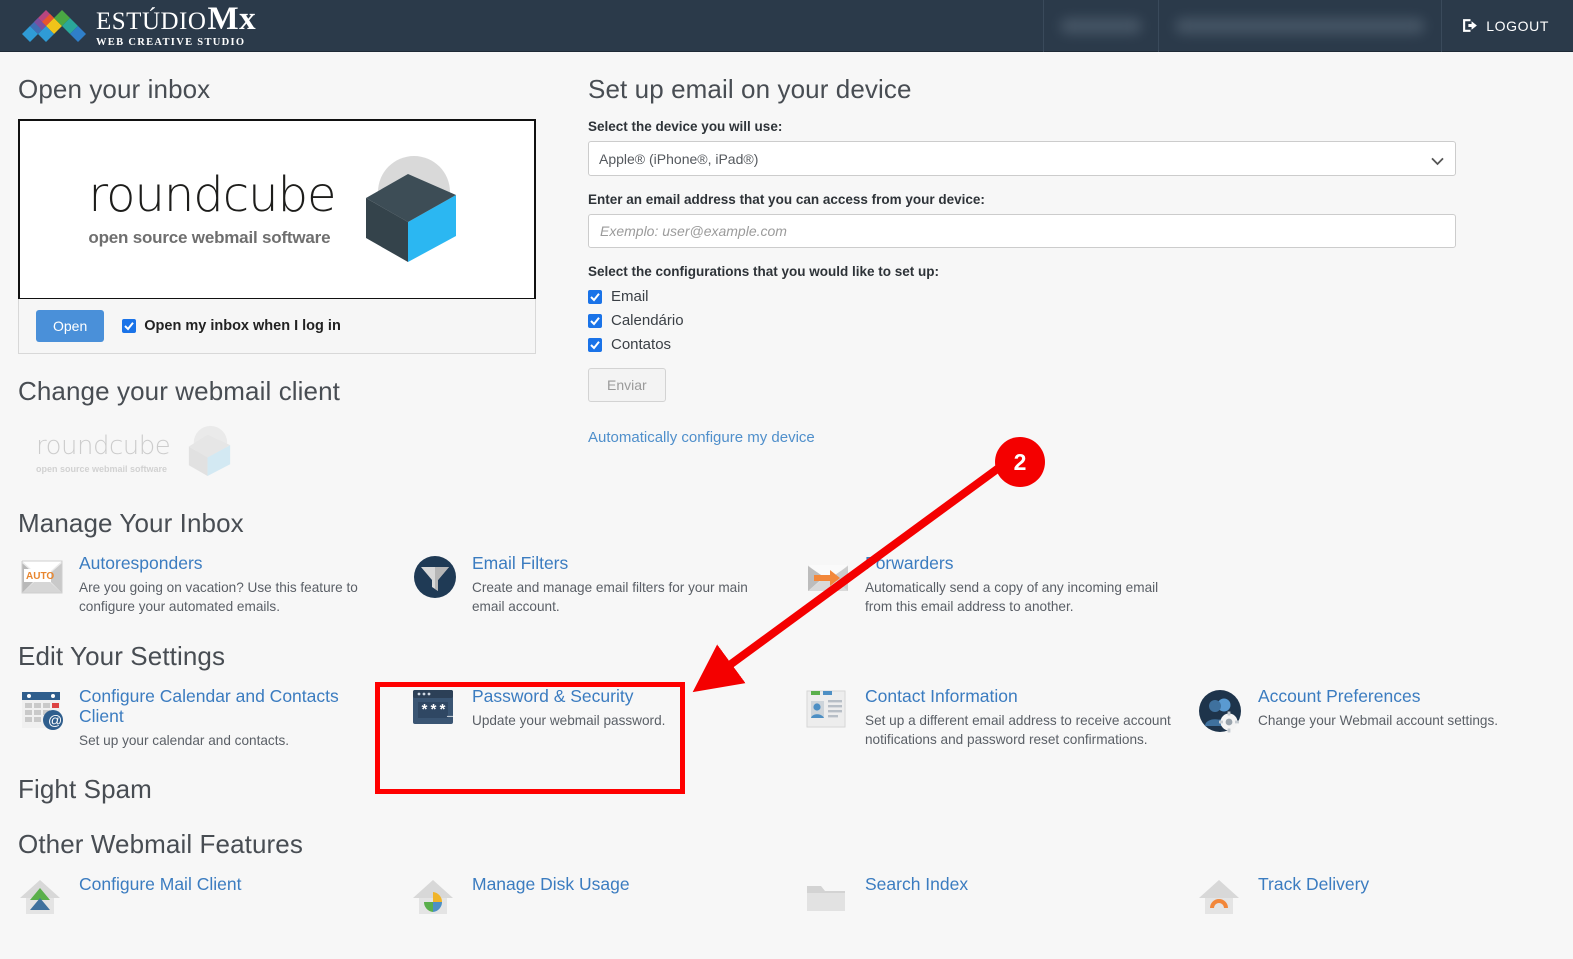  Describe the element at coordinates (595, 296) in the screenshot. I see `config-checkbox-email` at that location.